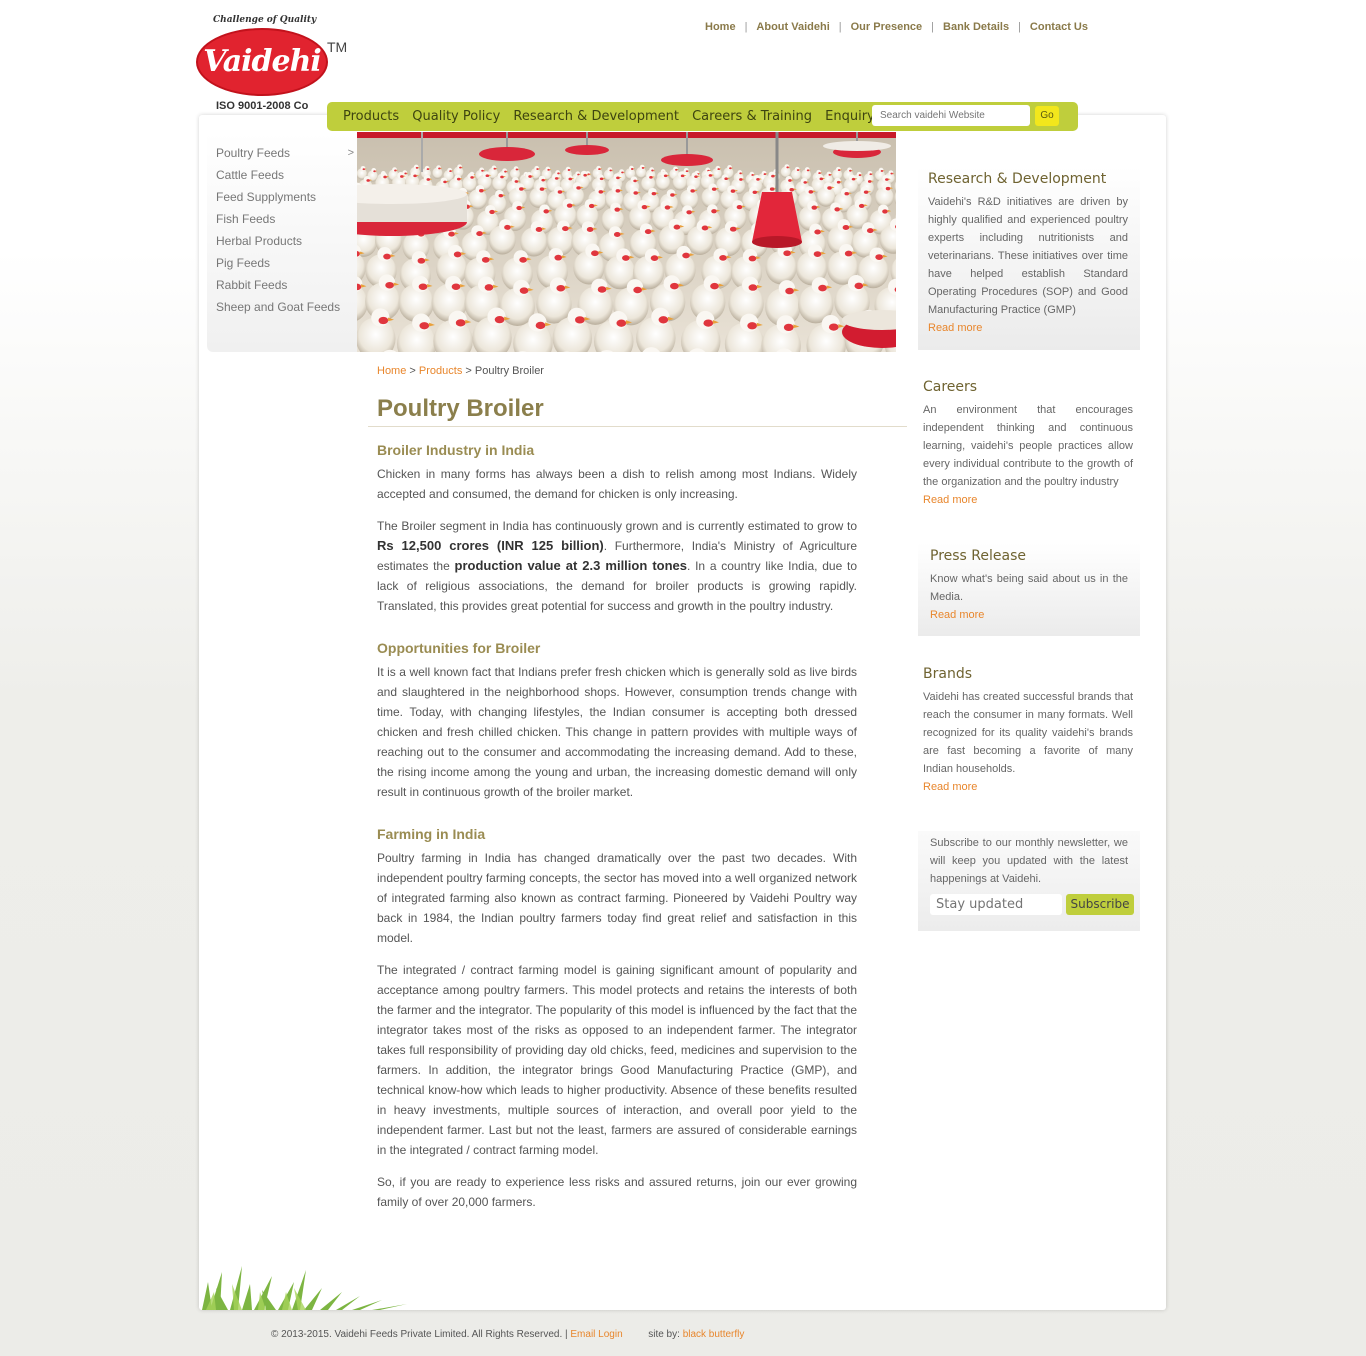 The width and height of the screenshot is (1366, 1356). Describe the element at coordinates (350, 153) in the screenshot. I see `submenu-arrow-icon: >` at that location.